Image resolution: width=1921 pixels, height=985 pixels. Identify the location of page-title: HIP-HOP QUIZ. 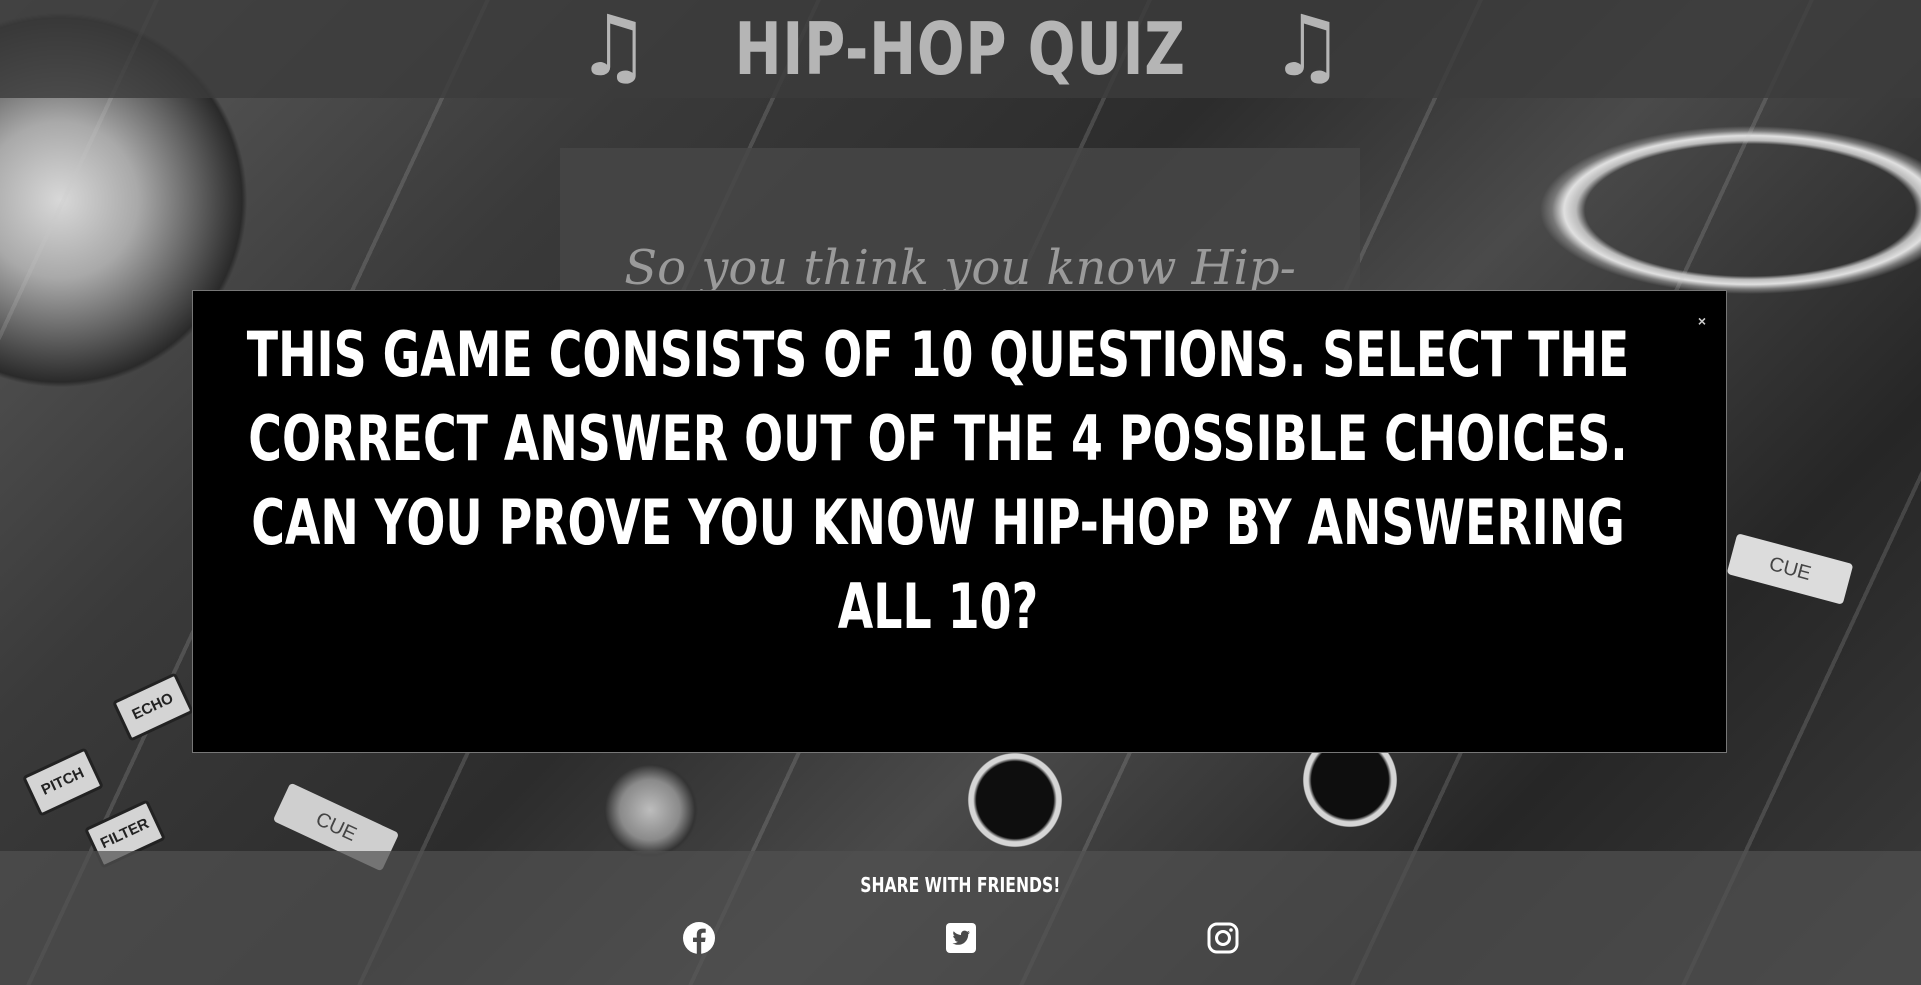
(960, 49).